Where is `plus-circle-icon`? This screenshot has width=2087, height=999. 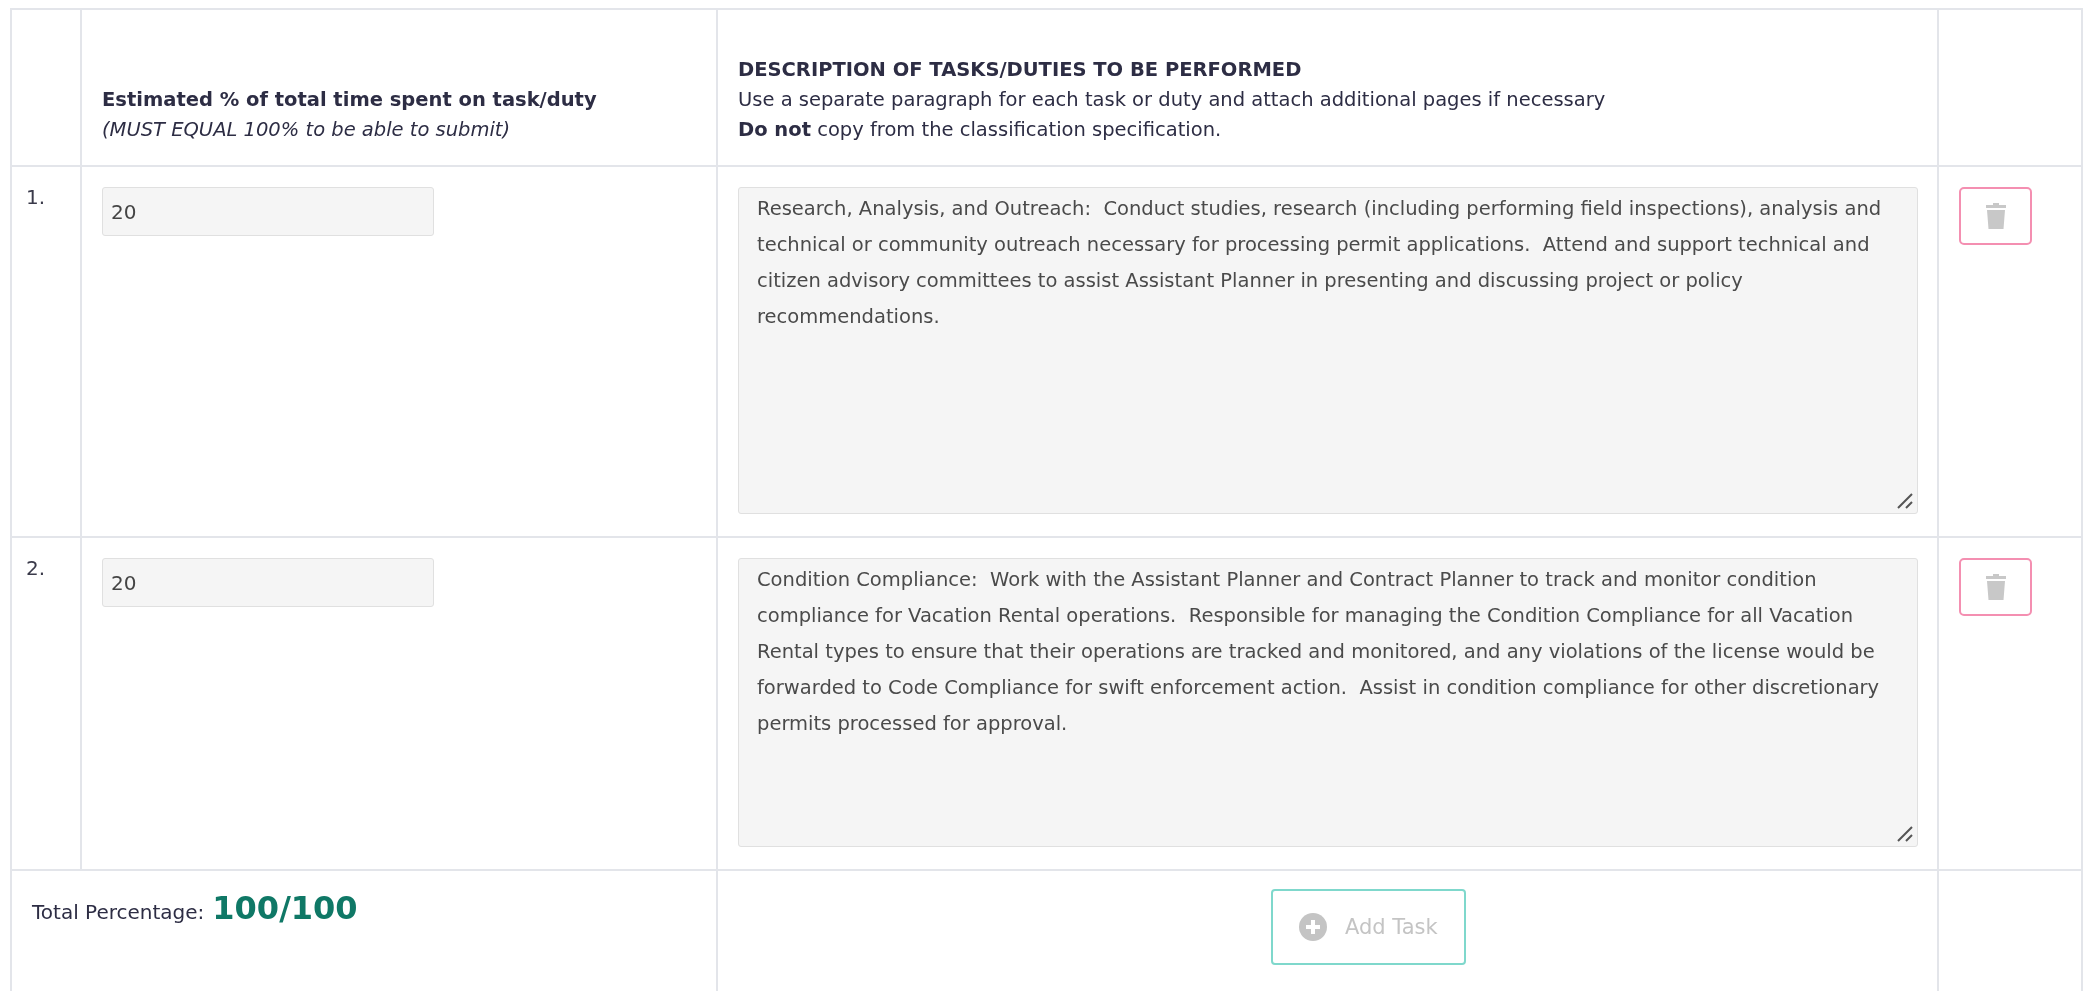
plus-circle-icon is located at coordinates (1313, 927).